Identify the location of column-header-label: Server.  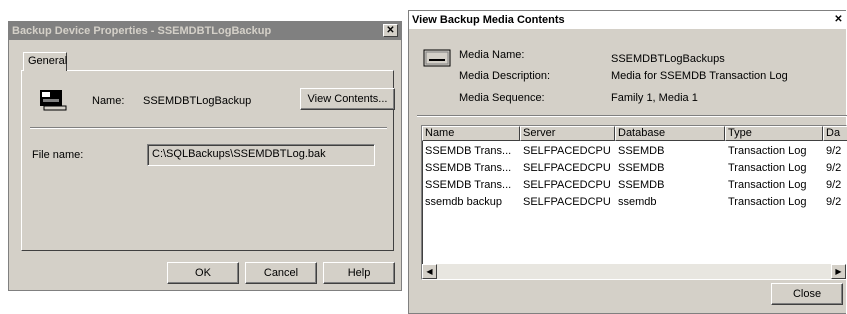
(539, 133).